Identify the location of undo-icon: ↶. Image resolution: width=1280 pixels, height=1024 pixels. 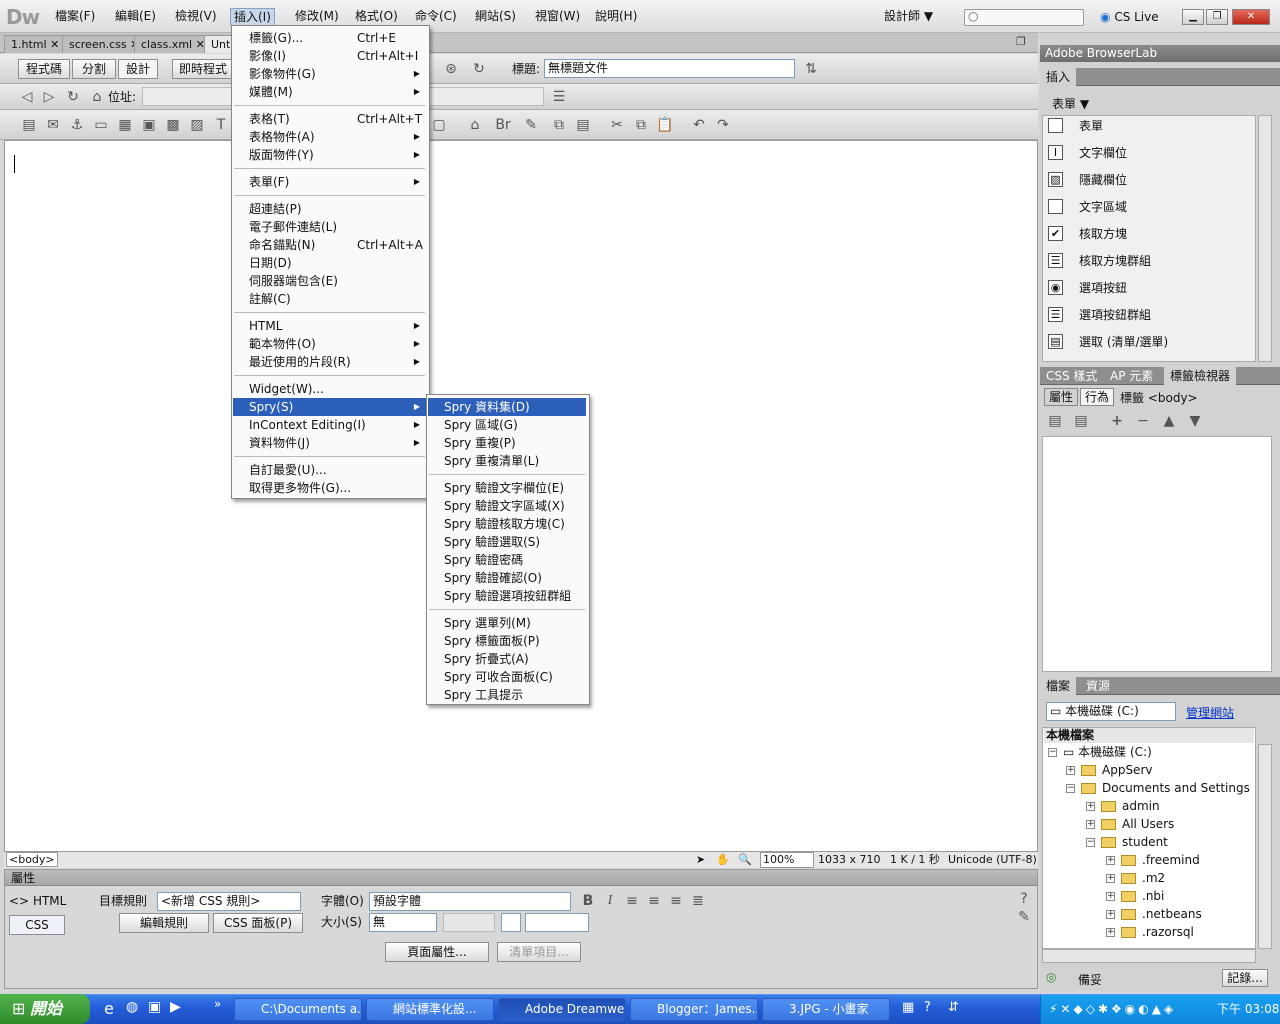
(699, 125).